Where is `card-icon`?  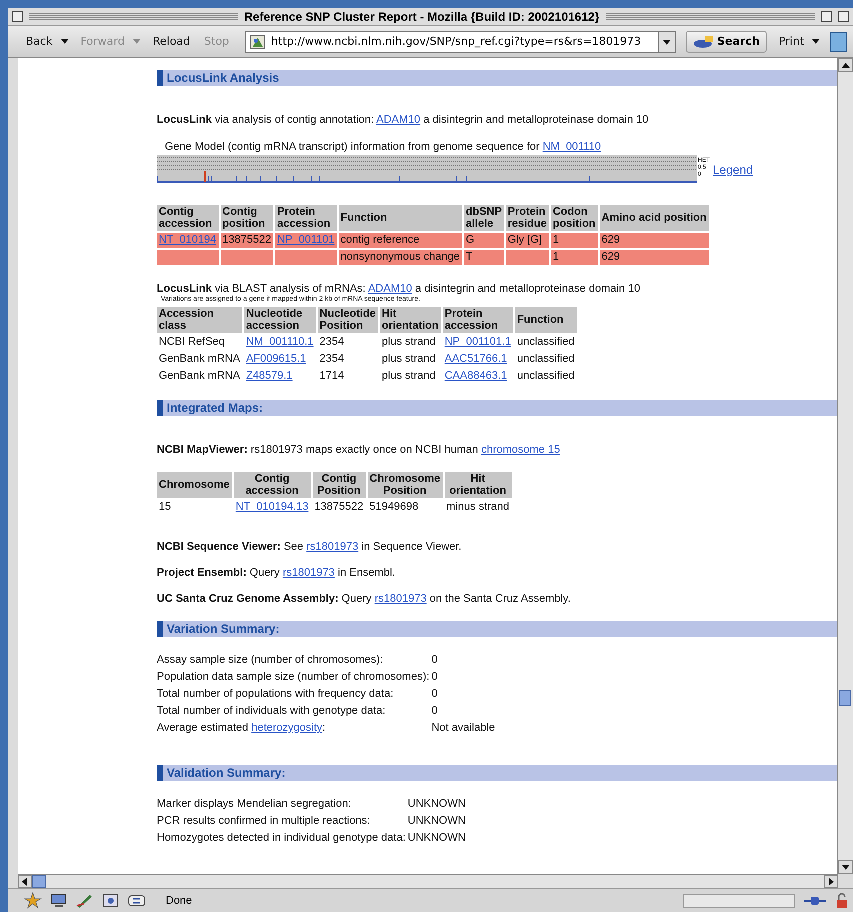
card-icon is located at coordinates (111, 900).